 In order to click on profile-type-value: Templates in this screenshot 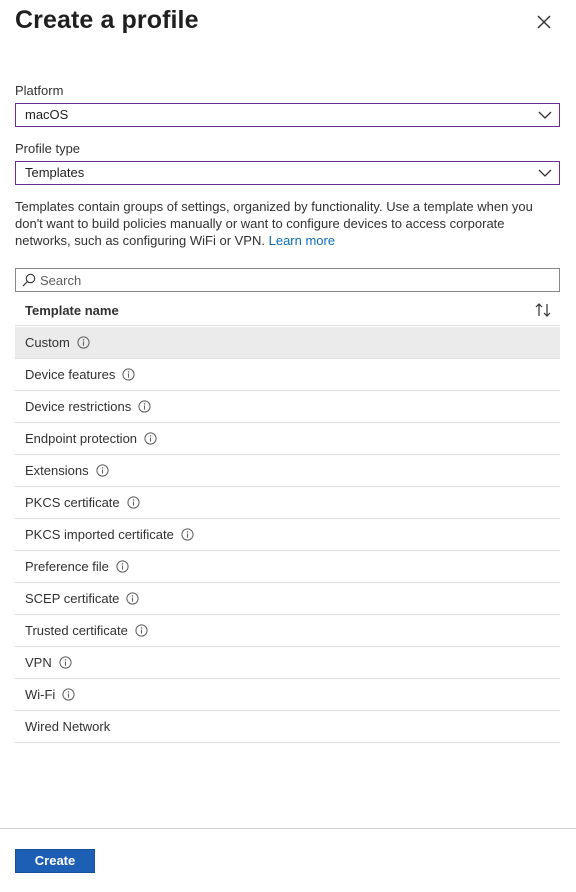, I will do `click(55, 172)`.